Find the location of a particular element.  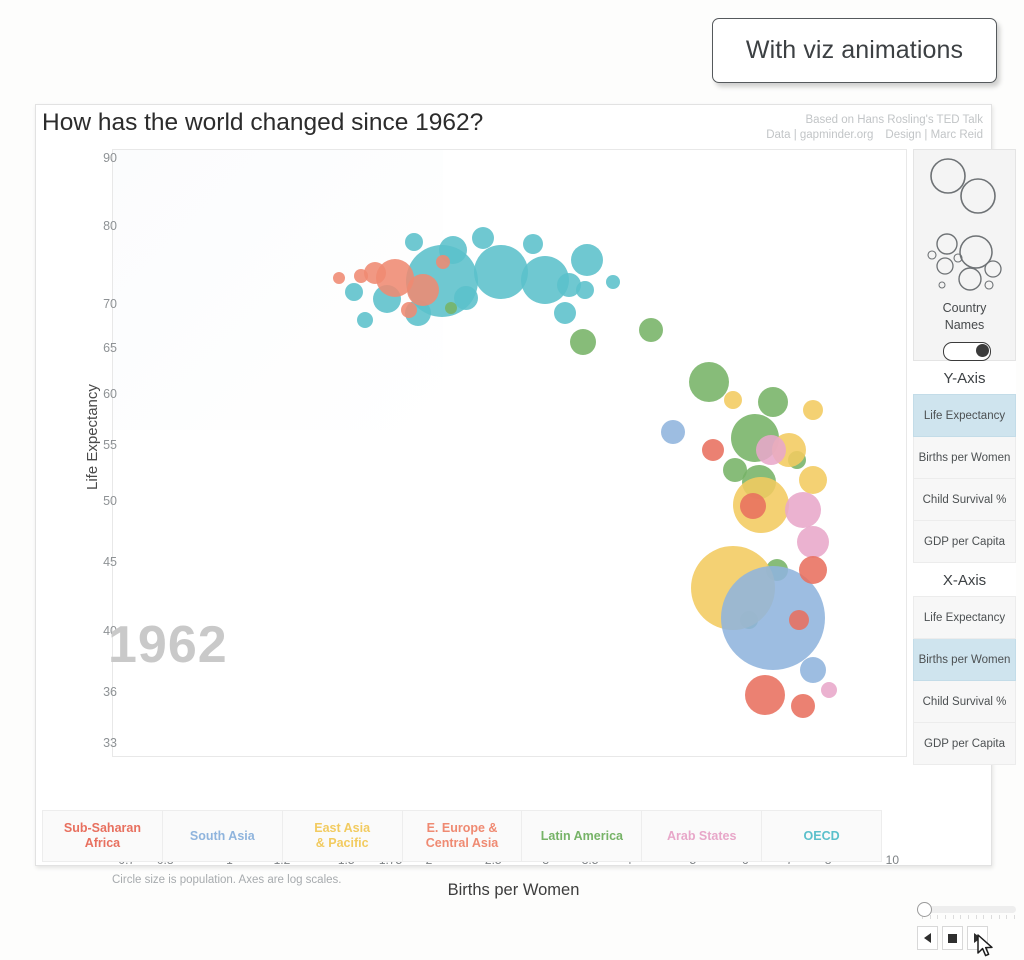

y-axis-option-gdp-per-capita: GDP per Capita is located at coordinates (964, 542).